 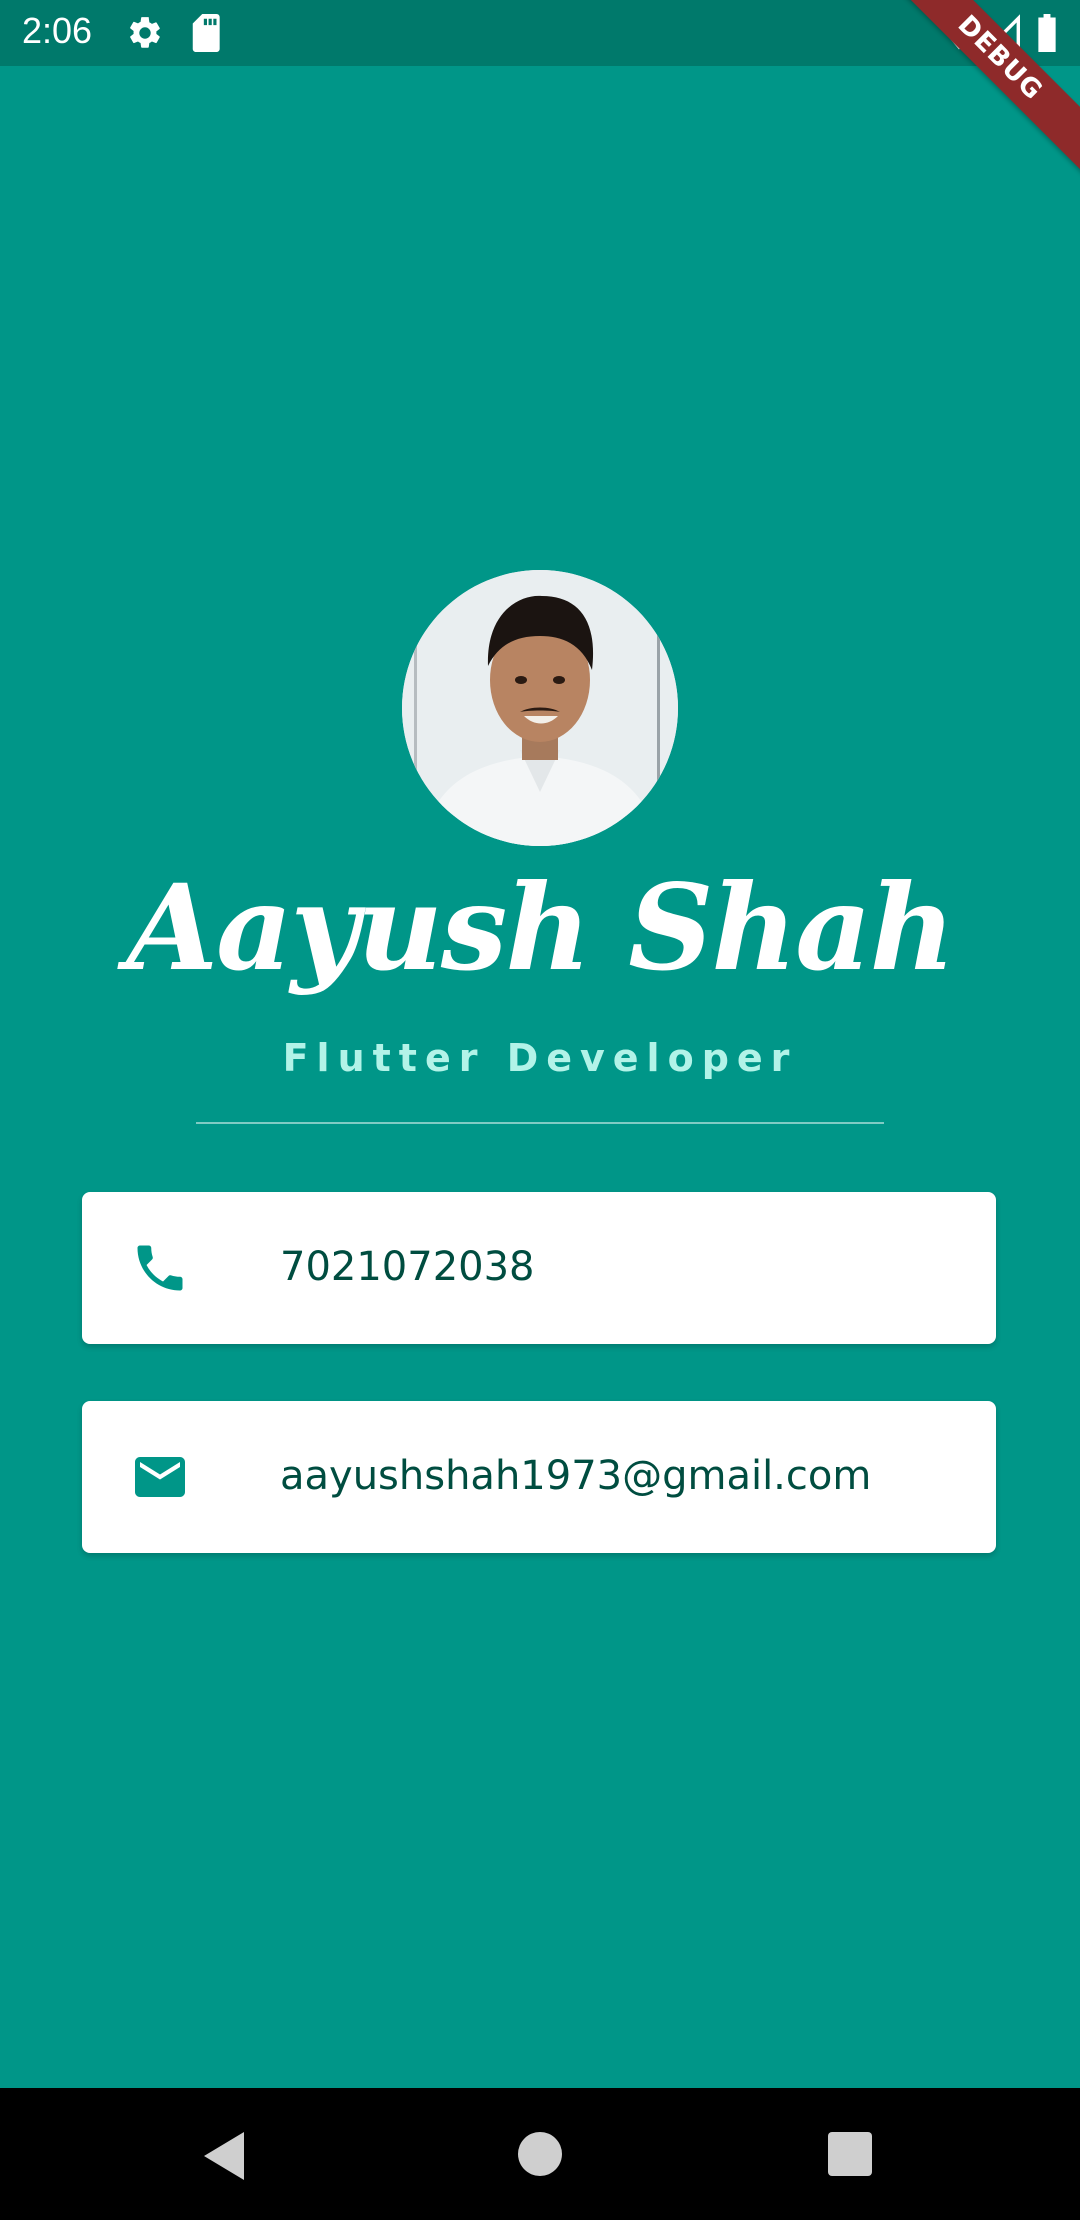 I want to click on gear-icon, so click(x=145, y=35).